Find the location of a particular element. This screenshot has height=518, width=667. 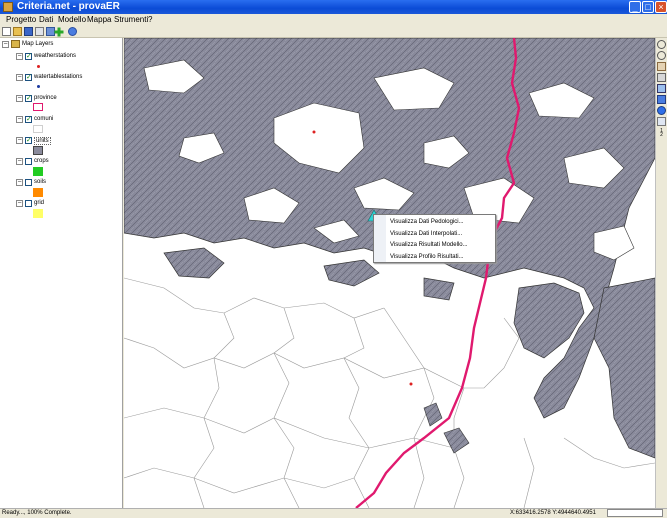

layer-label: watertablestations is located at coordinates (58, 77).